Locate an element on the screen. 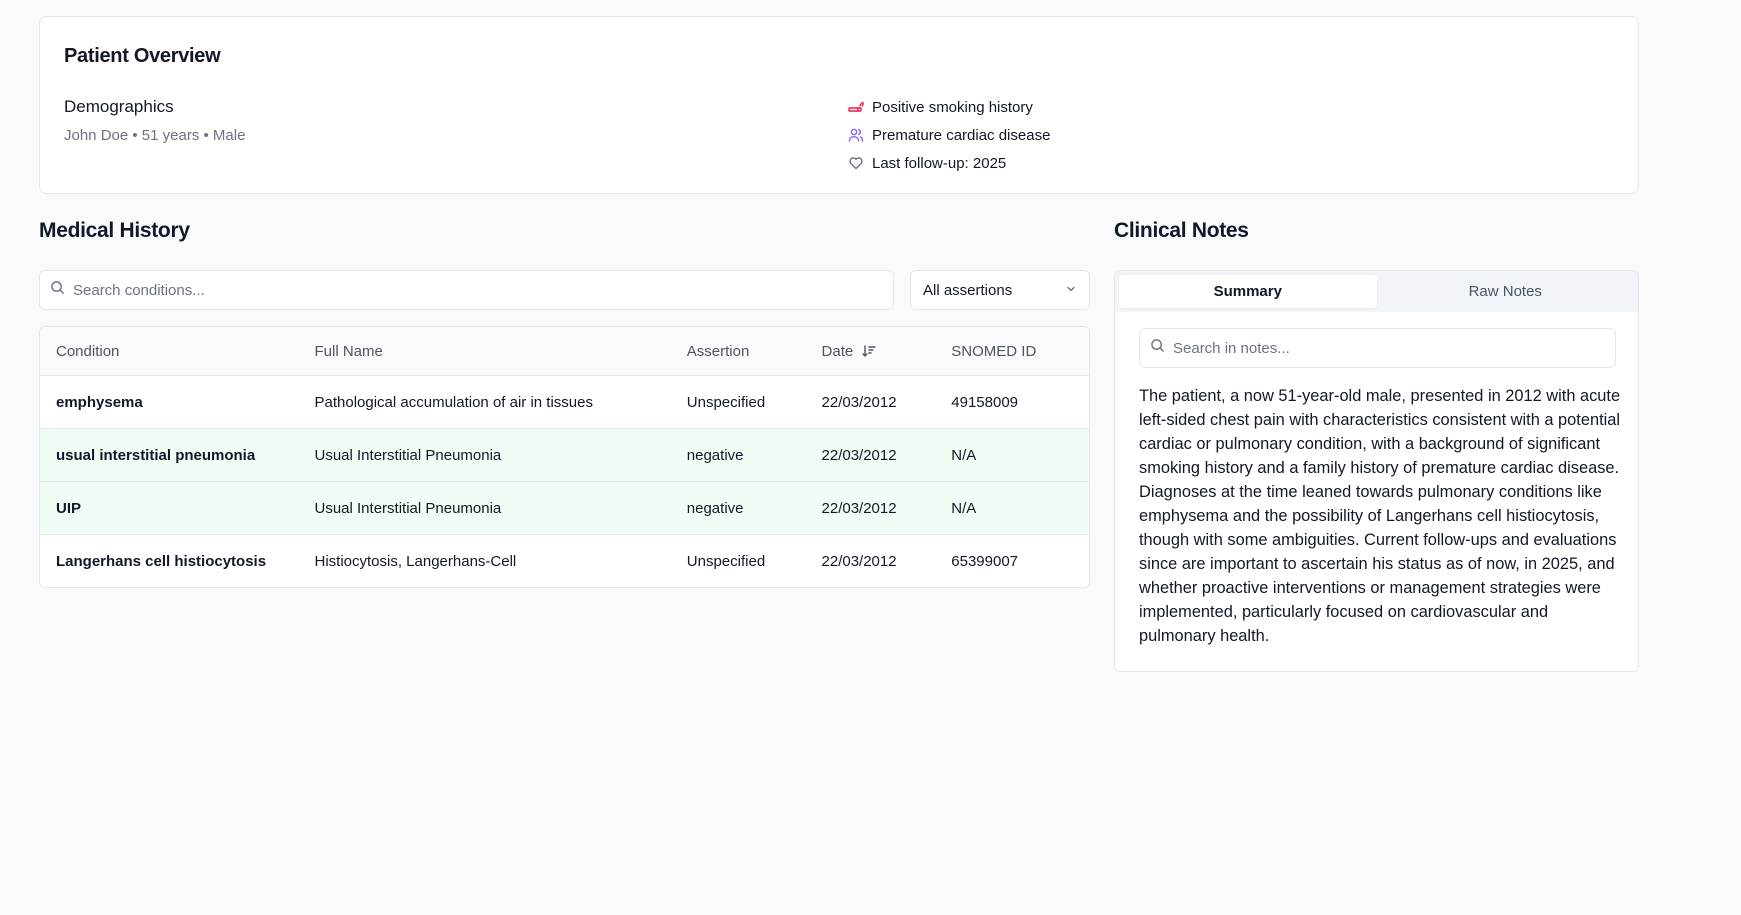 This screenshot has width=1741, height=915. demographics-heading: Demographics is located at coordinates (119, 106).